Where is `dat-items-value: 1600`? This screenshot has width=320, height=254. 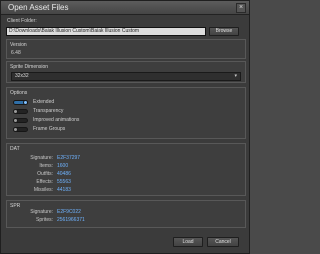
dat-items-value: 1600 is located at coordinates (63, 166).